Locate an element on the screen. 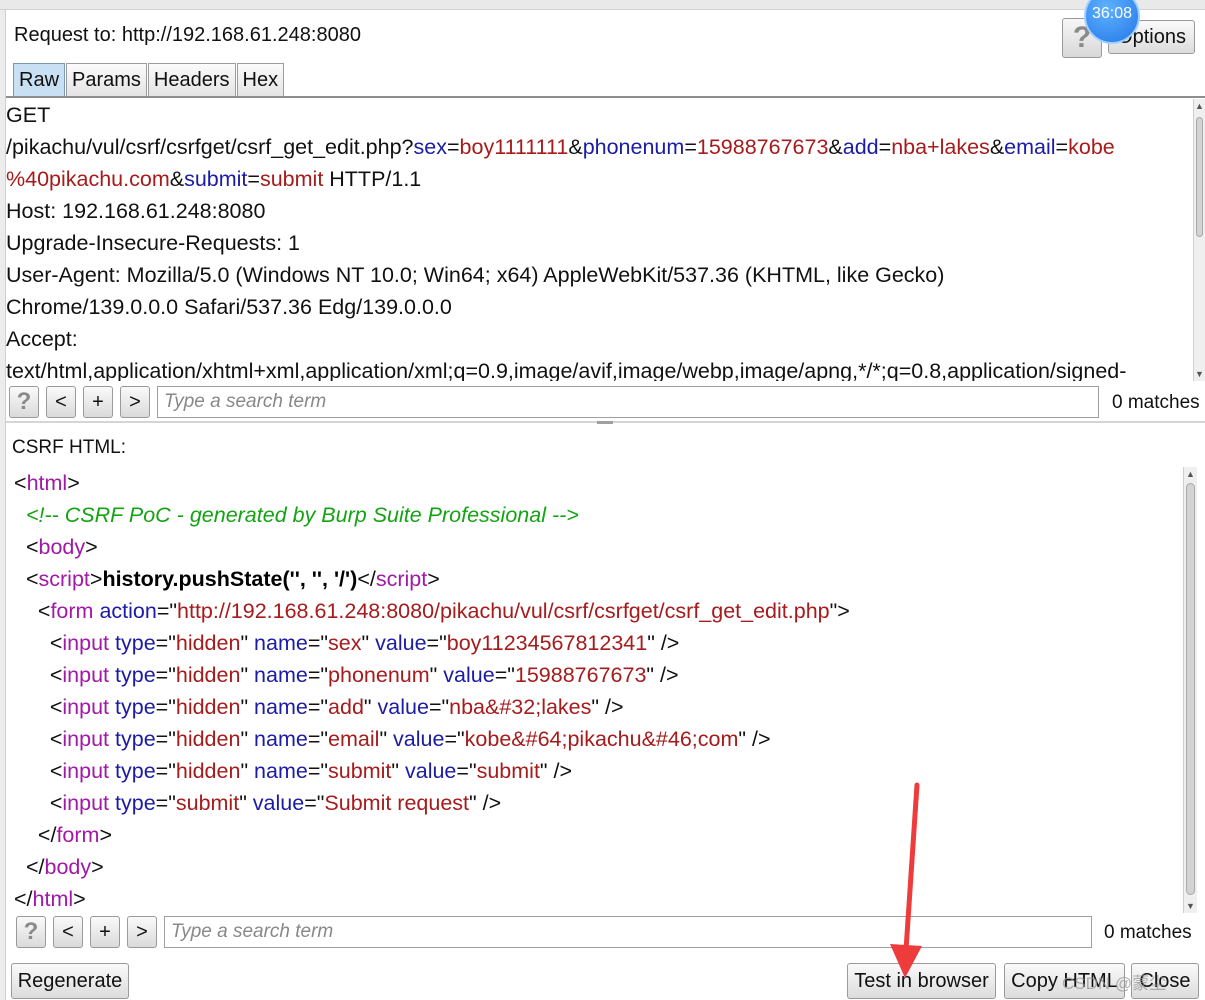 The height and width of the screenshot is (1000, 1205). csrf-html-label: CSRF HTML: is located at coordinates (69, 447).